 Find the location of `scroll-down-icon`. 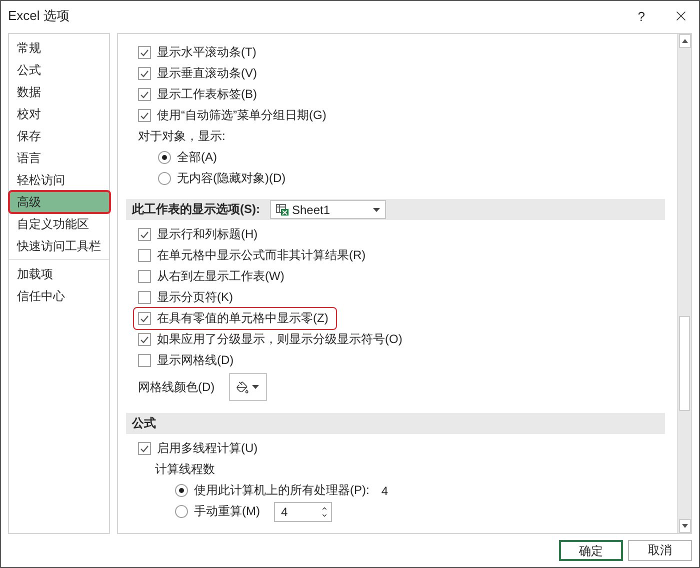

scroll-down-icon is located at coordinates (685, 526).